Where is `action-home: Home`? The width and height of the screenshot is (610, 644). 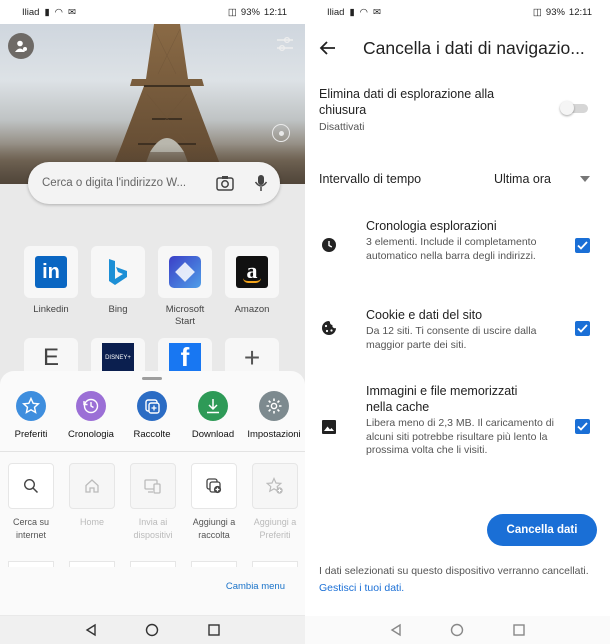
action-home: Home is located at coordinates (92, 496).